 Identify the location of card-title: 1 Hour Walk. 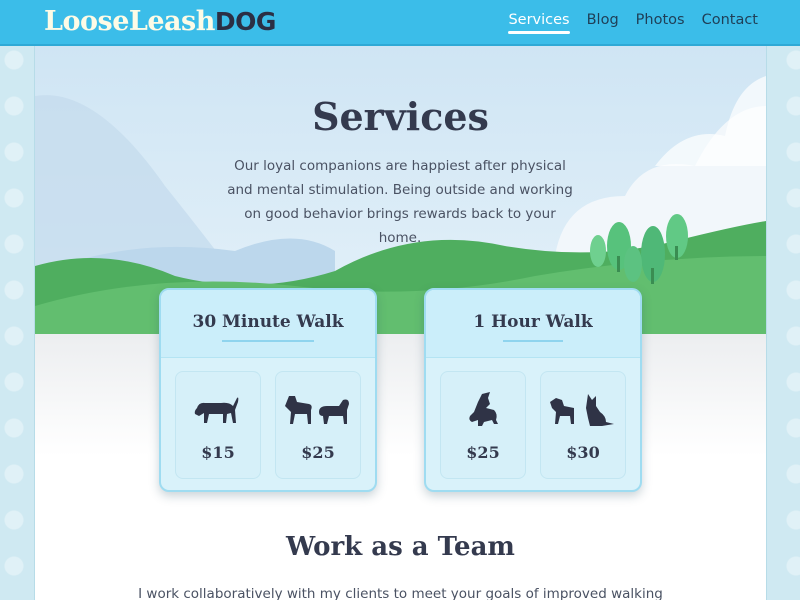
(533, 327).